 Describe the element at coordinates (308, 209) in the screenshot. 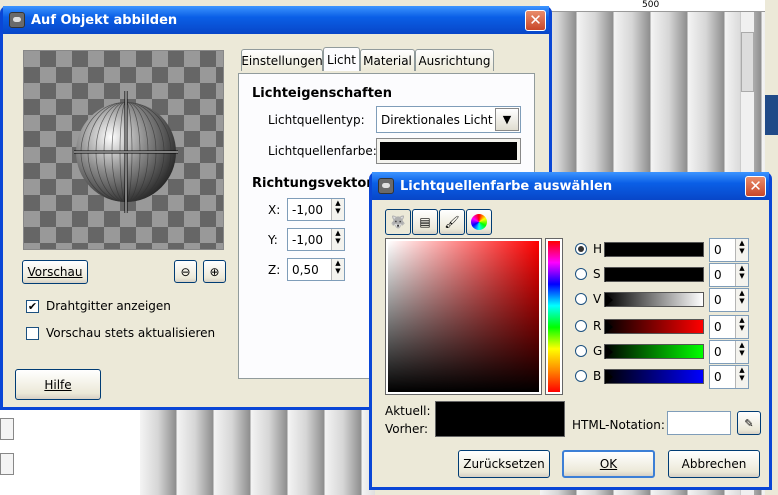

I see `x-value: -1,00` at that location.